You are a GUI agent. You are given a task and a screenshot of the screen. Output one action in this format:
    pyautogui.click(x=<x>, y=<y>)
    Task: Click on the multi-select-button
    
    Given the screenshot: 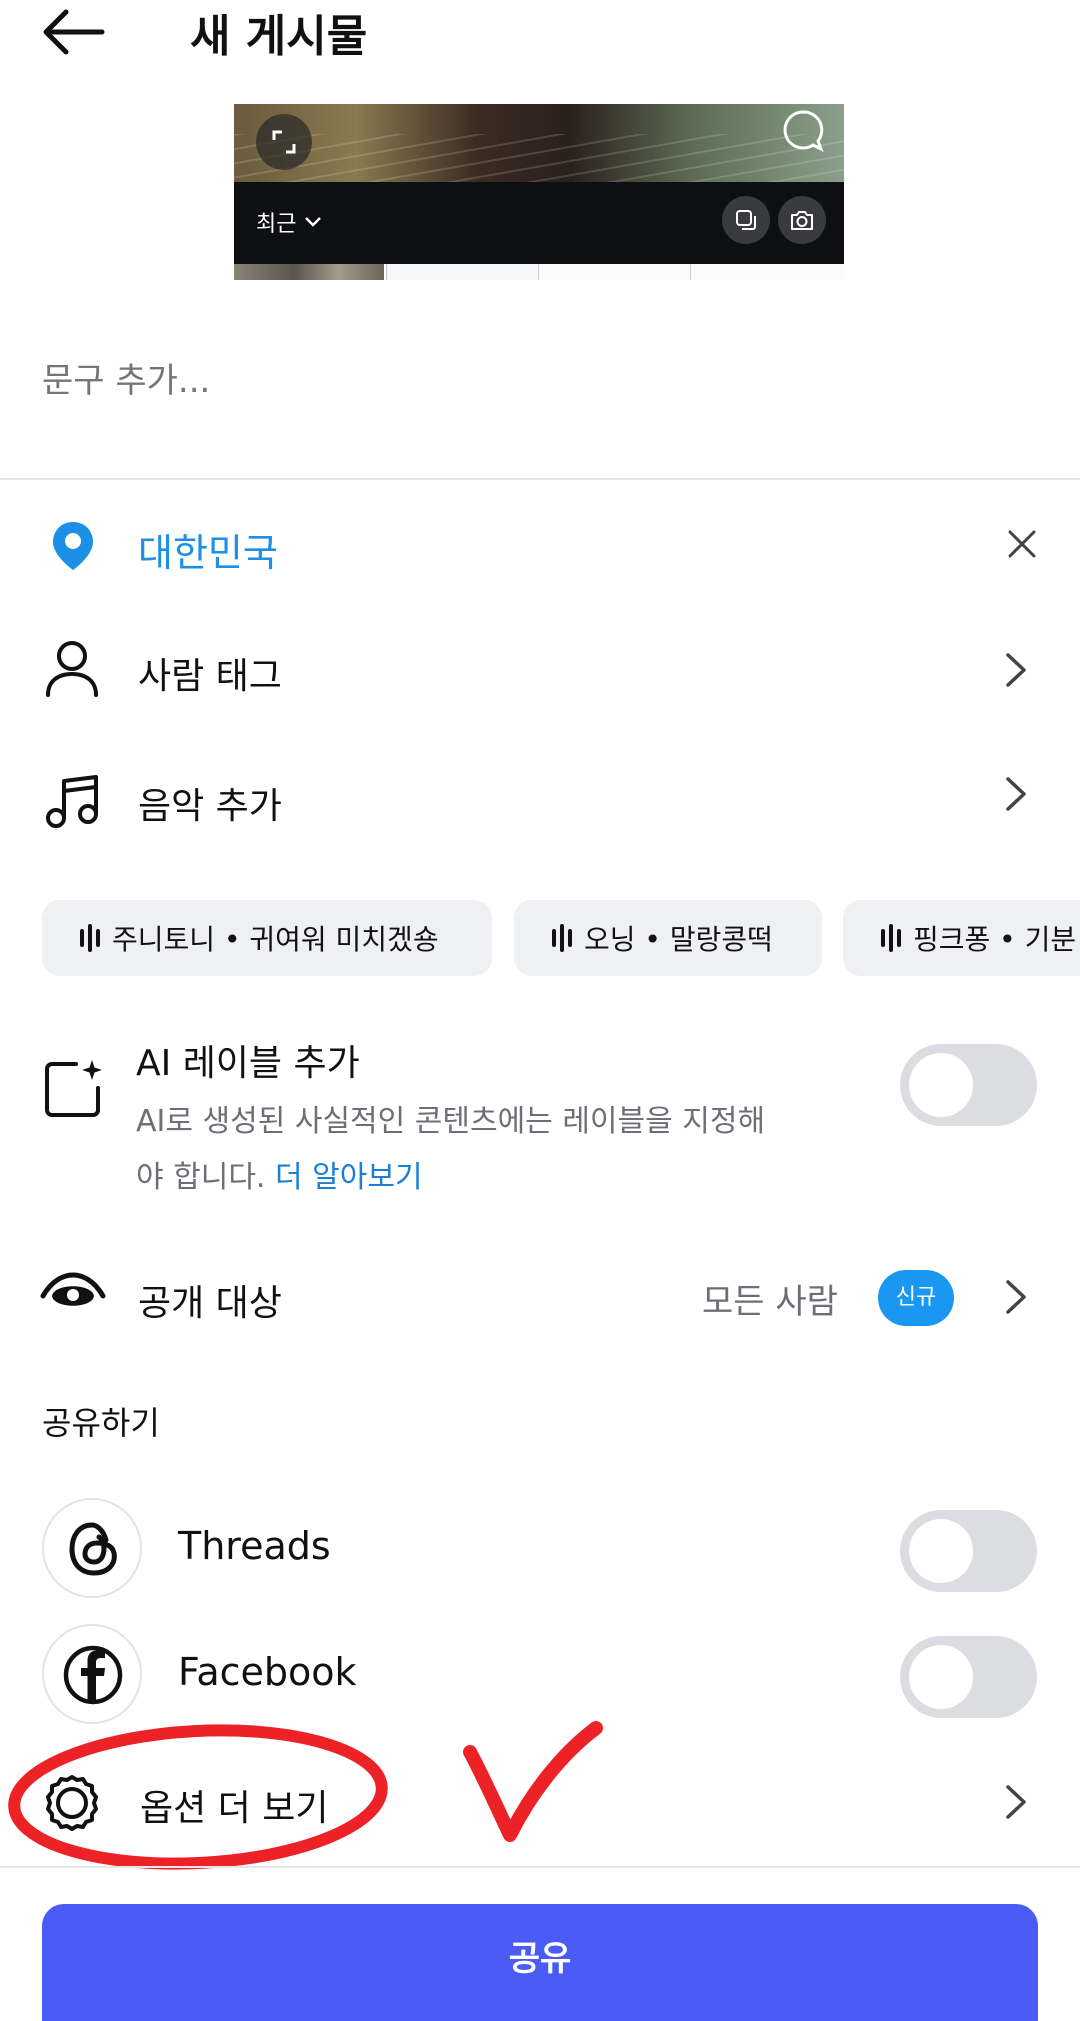 What is the action you would take?
    pyautogui.click(x=746, y=220)
    